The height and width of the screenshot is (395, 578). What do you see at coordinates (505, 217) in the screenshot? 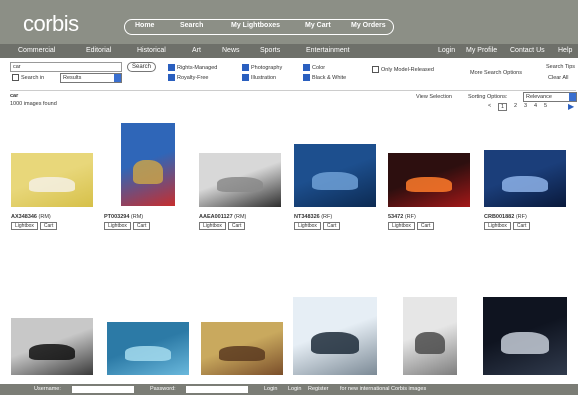
I see `image-caption: CRB001882 (RF)` at bounding box center [505, 217].